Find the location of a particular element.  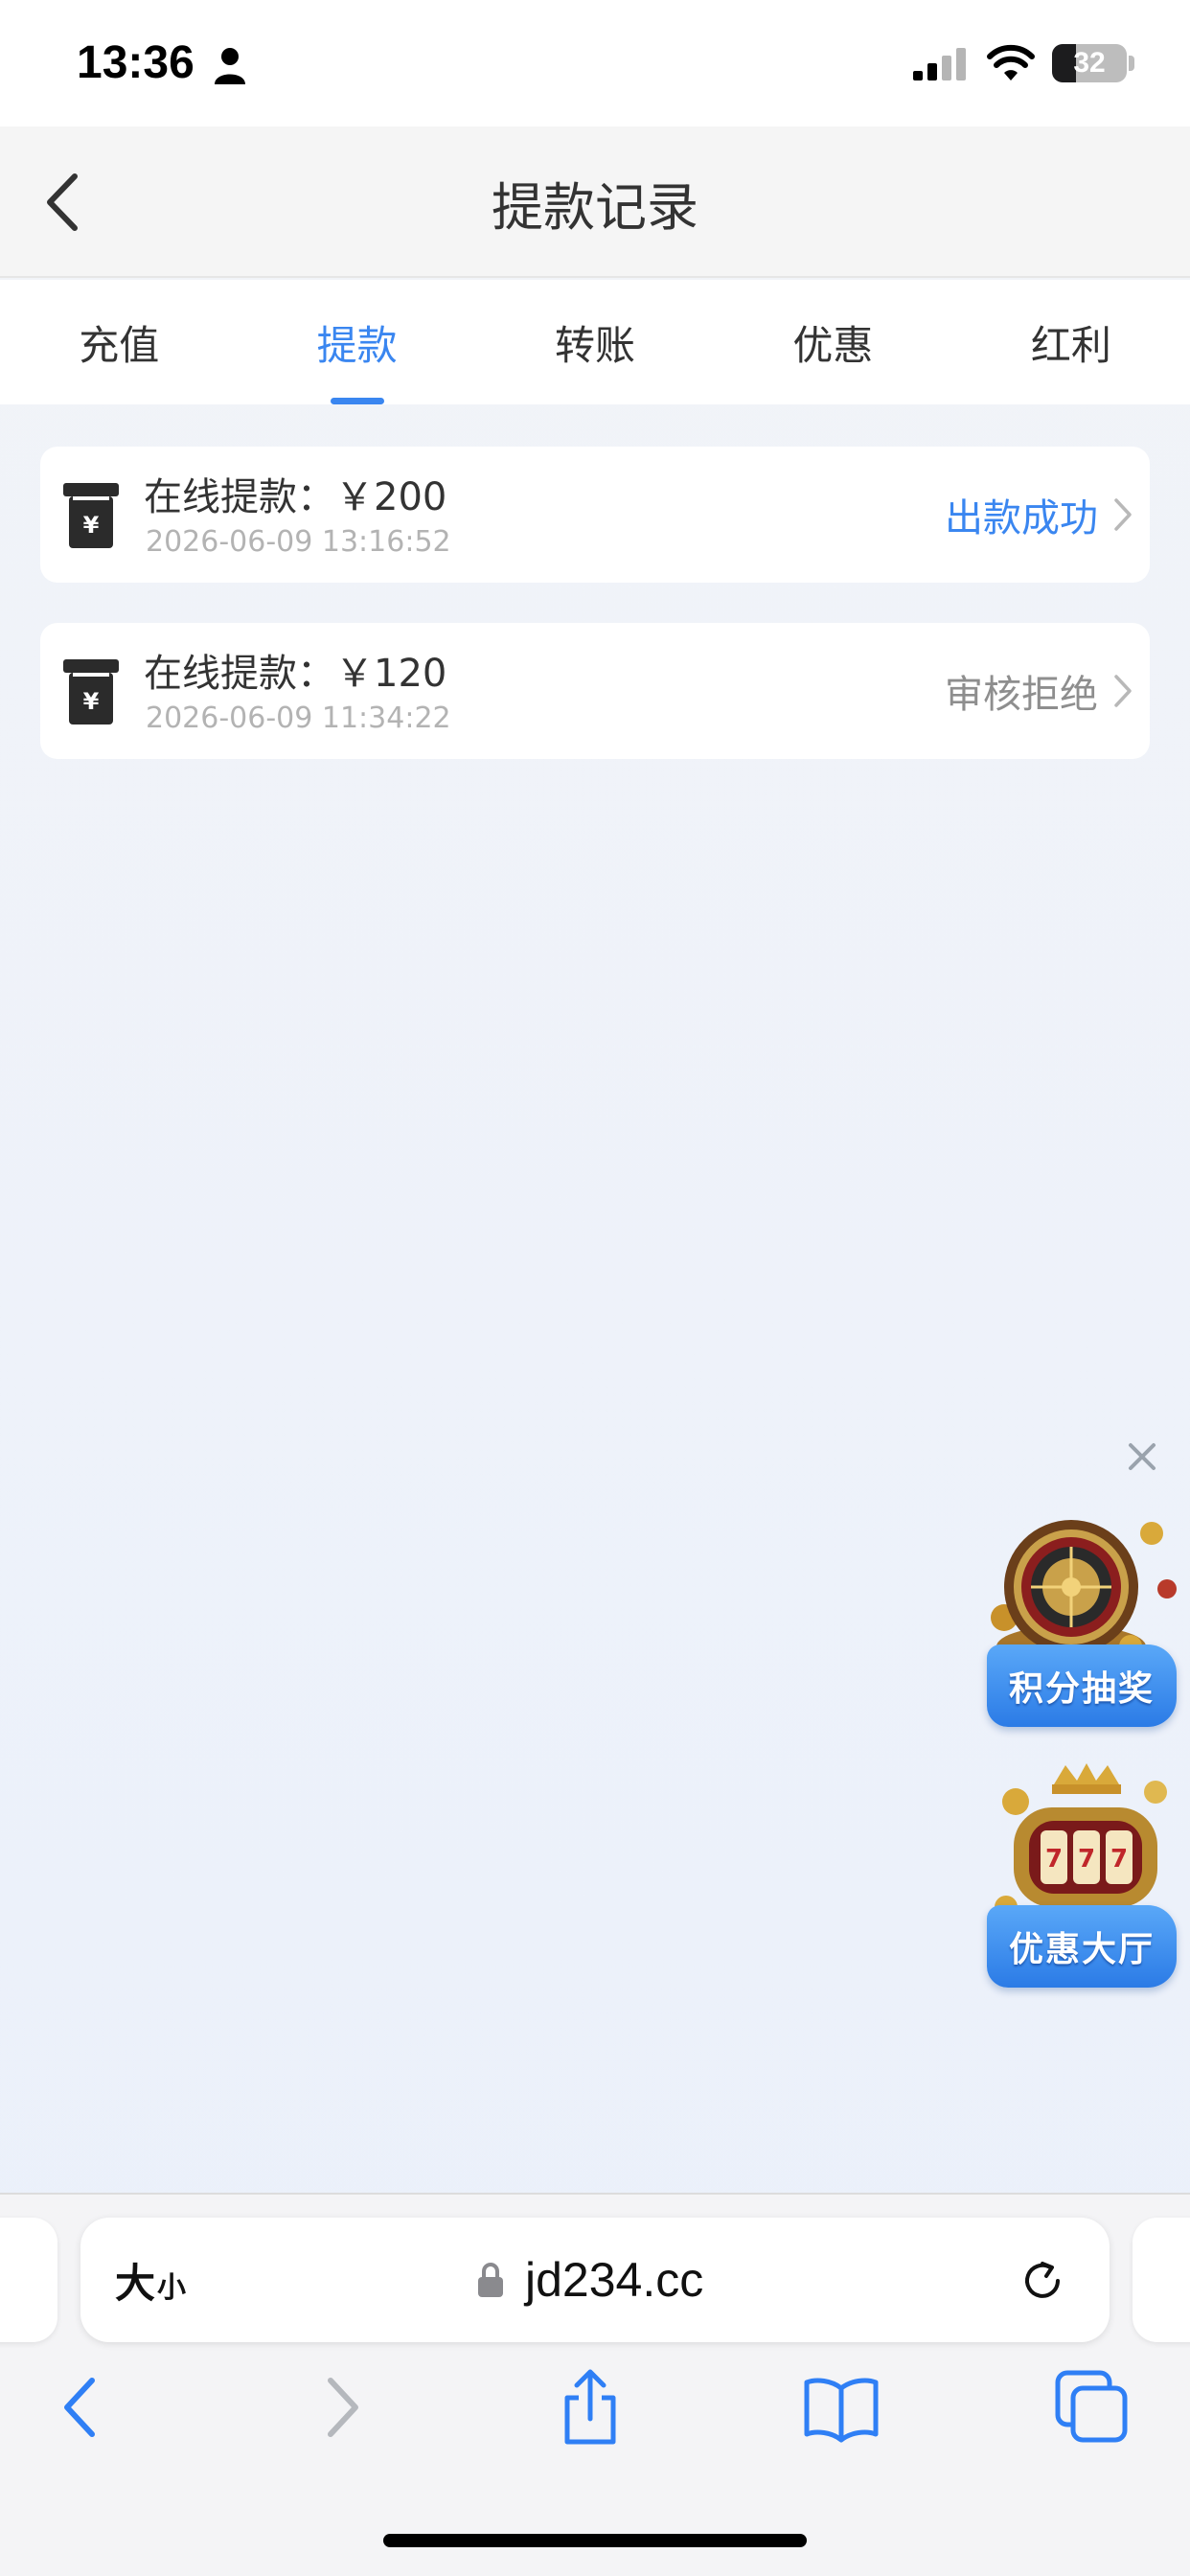

home-indicator is located at coordinates (595, 2540).